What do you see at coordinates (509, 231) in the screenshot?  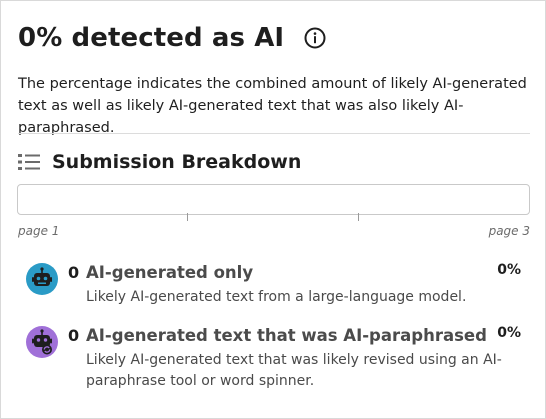 I see `page-end-label: page 3` at bounding box center [509, 231].